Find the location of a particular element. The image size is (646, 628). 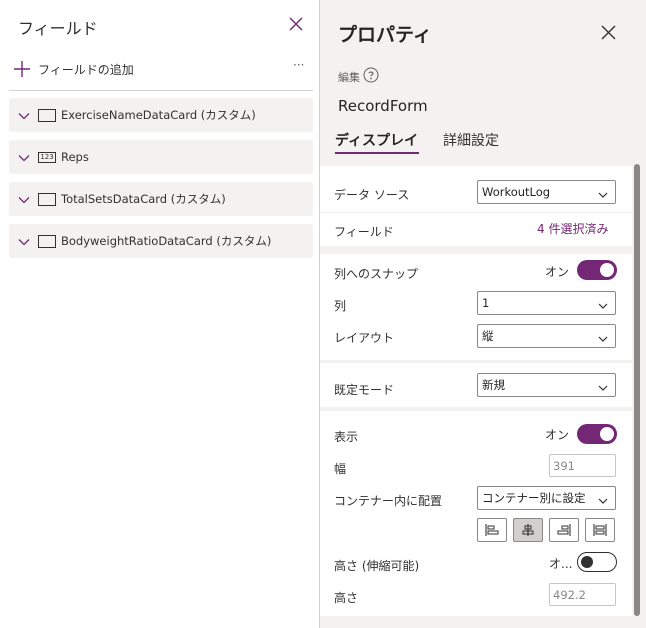

align-right-icon is located at coordinates (564, 530).